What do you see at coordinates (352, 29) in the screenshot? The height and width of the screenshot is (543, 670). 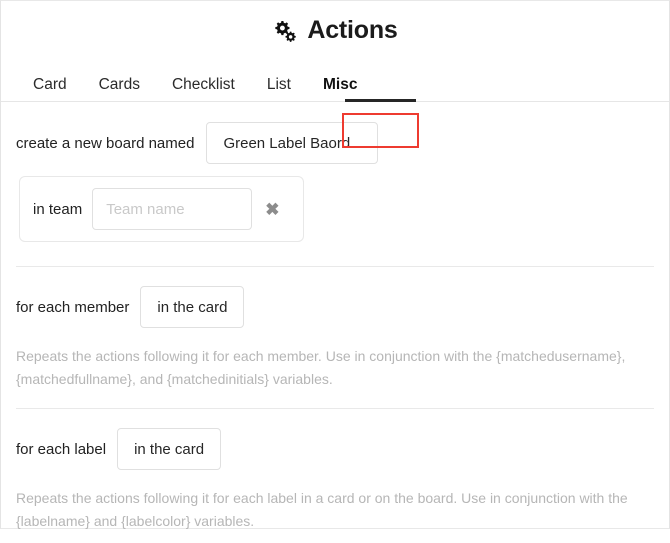 I see `page-title-text: Actions` at bounding box center [352, 29].